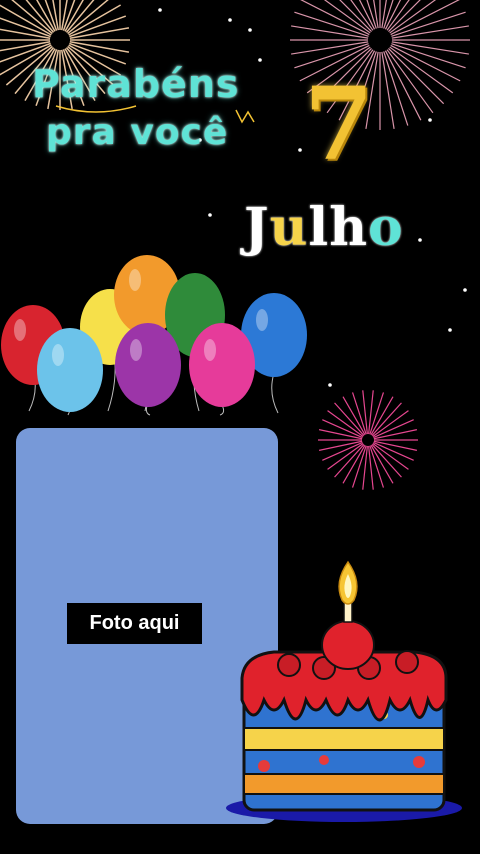  I want to click on month-label: Julho, so click(324, 227).